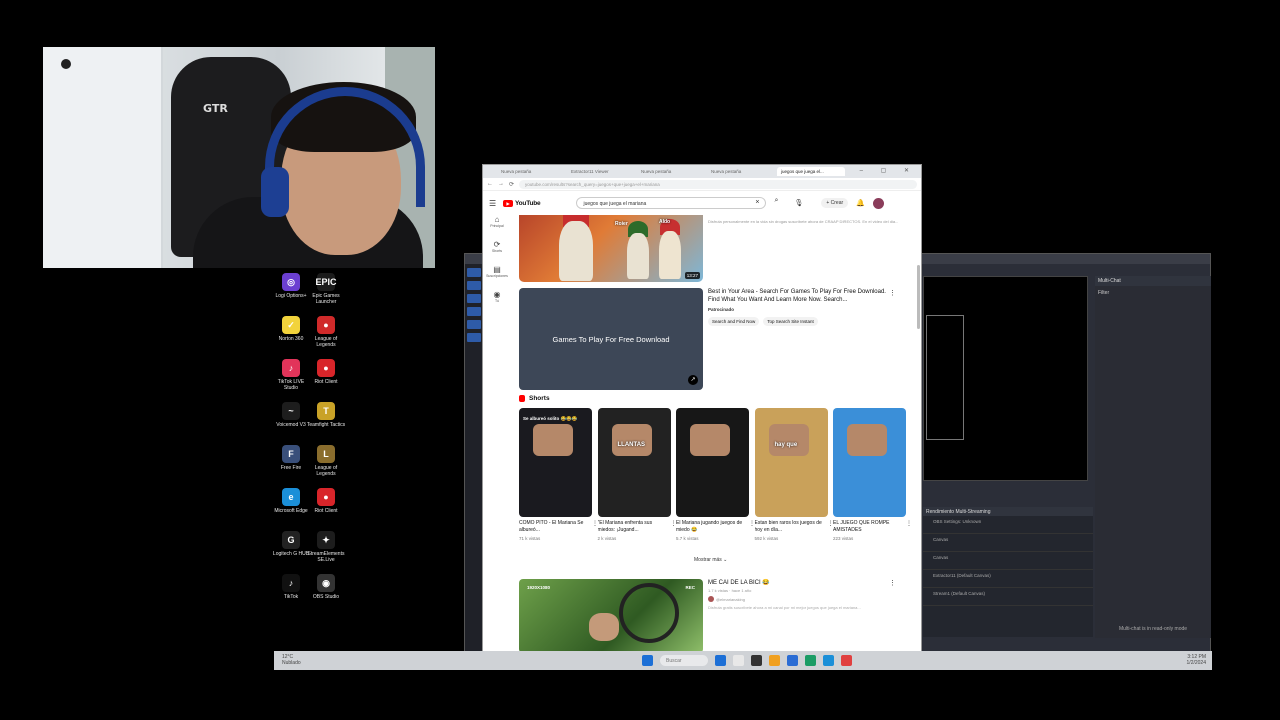  I want to click on clear-search-icon: ×, so click(757, 202).